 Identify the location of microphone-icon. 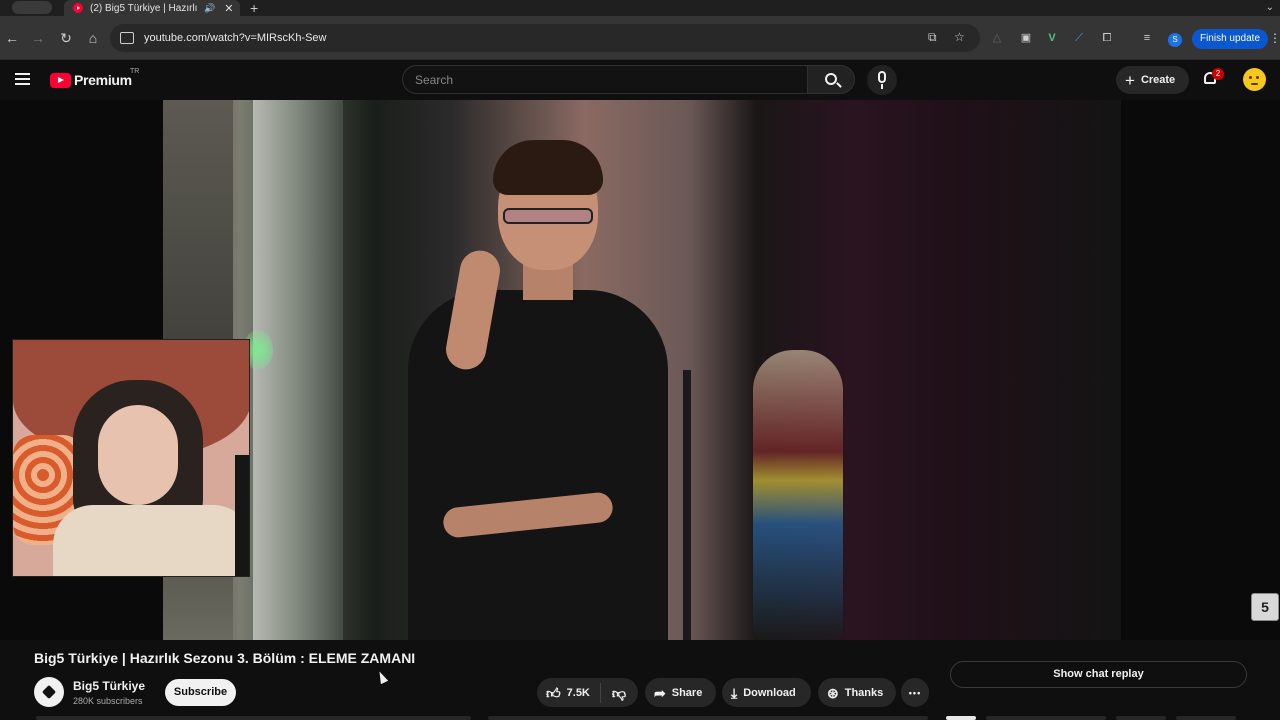
(882, 77).